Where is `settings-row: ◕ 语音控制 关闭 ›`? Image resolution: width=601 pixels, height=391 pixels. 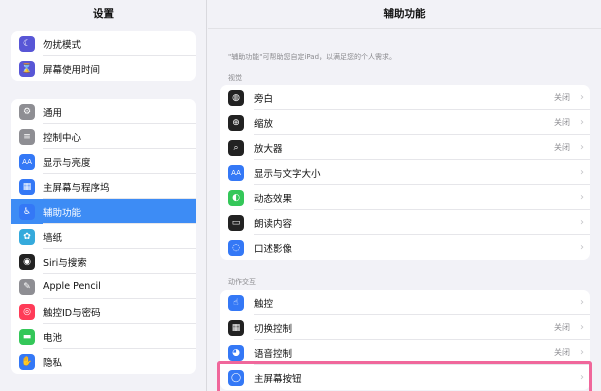 settings-row: ◕ 语音控制 关闭 › is located at coordinates (405, 352).